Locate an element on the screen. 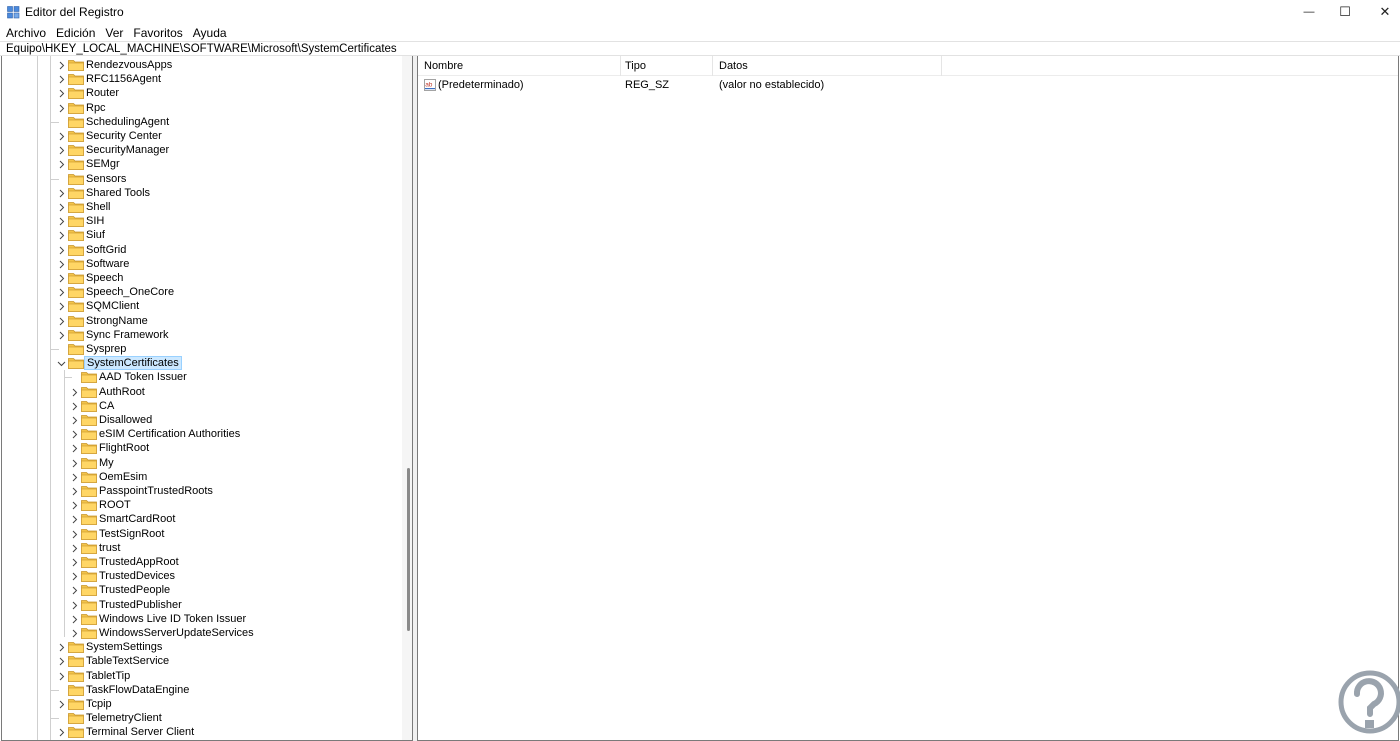 The height and width of the screenshot is (741, 1400). close-button: ✕ is located at coordinates (1381, 12).